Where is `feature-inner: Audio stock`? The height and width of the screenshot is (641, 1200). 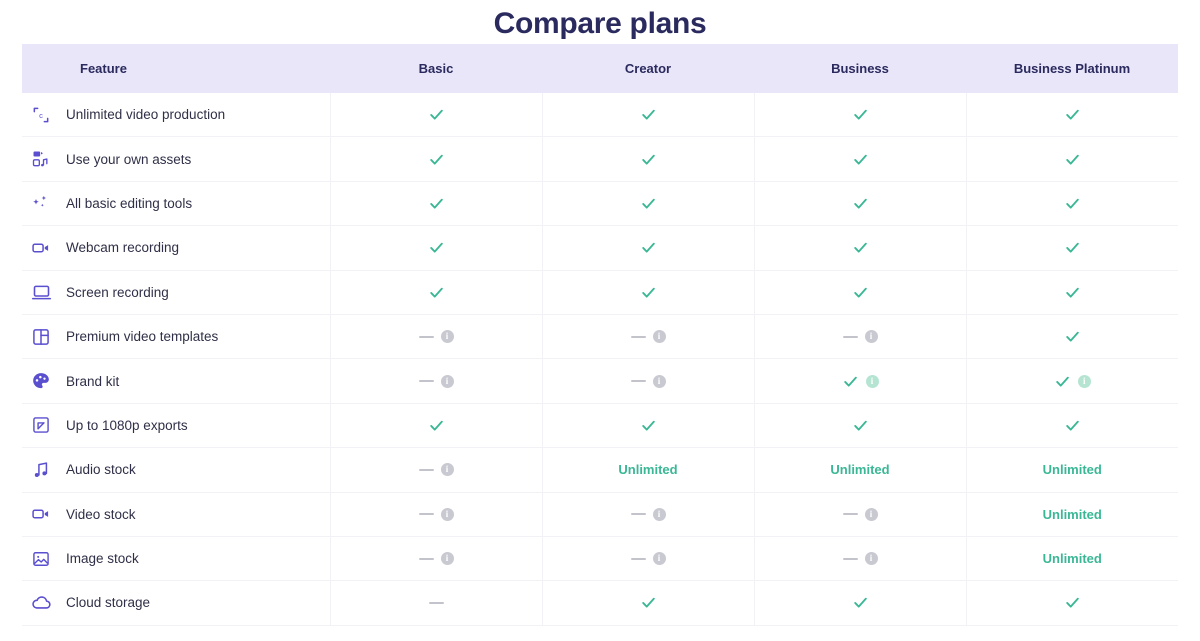
feature-inner: Audio stock is located at coordinates (176, 470).